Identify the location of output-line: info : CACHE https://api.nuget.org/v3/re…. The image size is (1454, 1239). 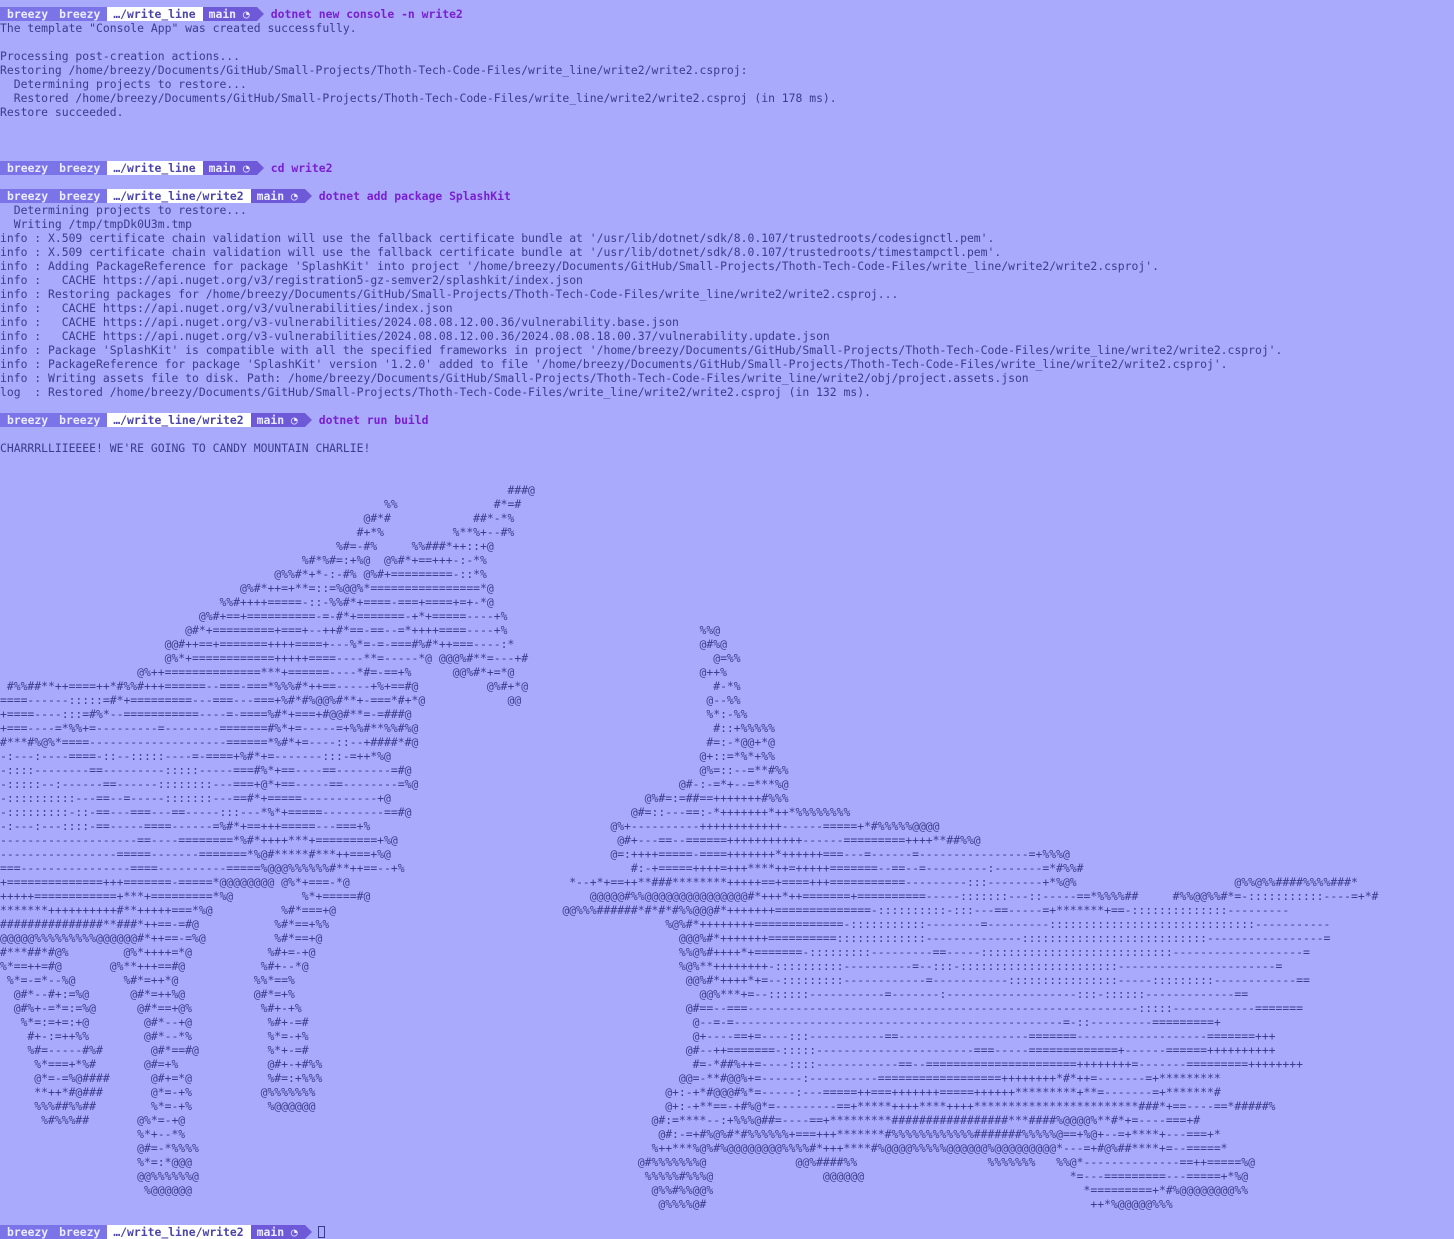
(291, 280).